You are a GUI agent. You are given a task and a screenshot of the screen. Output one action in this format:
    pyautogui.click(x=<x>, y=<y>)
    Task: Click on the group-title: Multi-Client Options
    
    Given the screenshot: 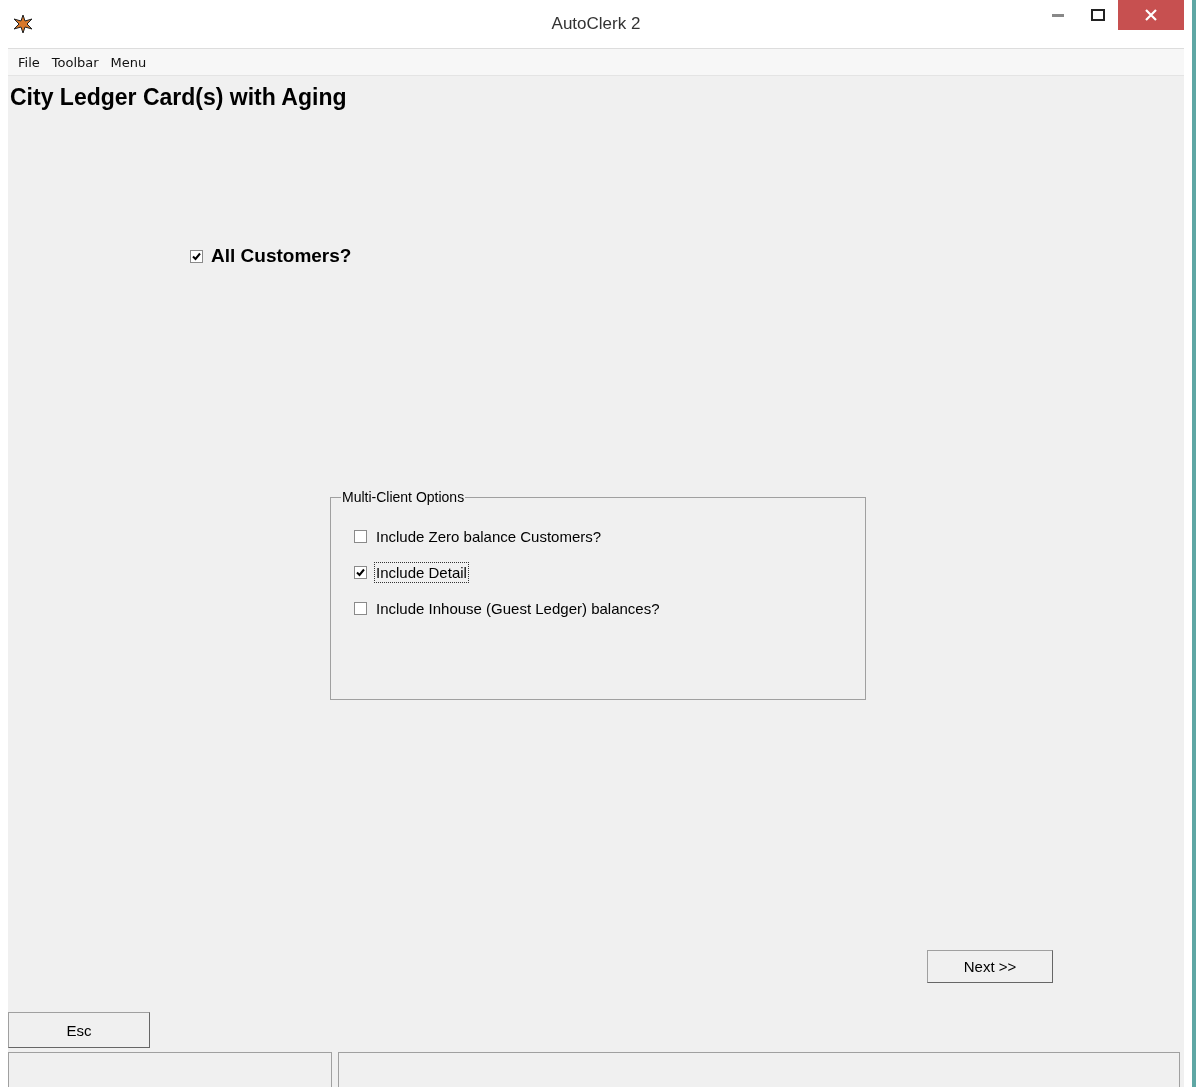 What is the action you would take?
    pyautogui.click(x=403, y=497)
    